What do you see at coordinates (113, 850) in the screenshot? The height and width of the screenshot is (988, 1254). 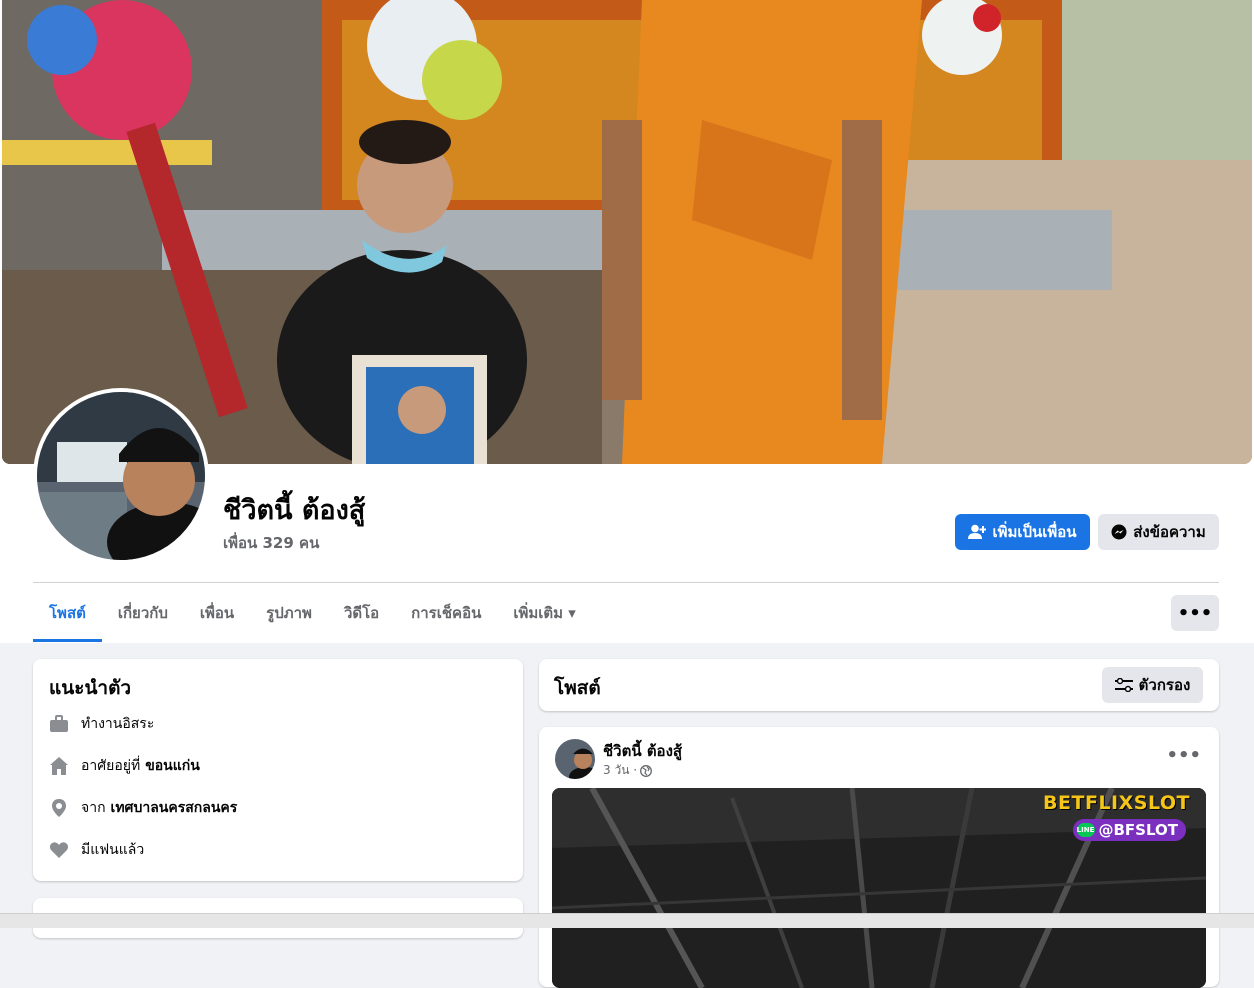 I see `relationship-text: มีแฟนแล้ว` at bounding box center [113, 850].